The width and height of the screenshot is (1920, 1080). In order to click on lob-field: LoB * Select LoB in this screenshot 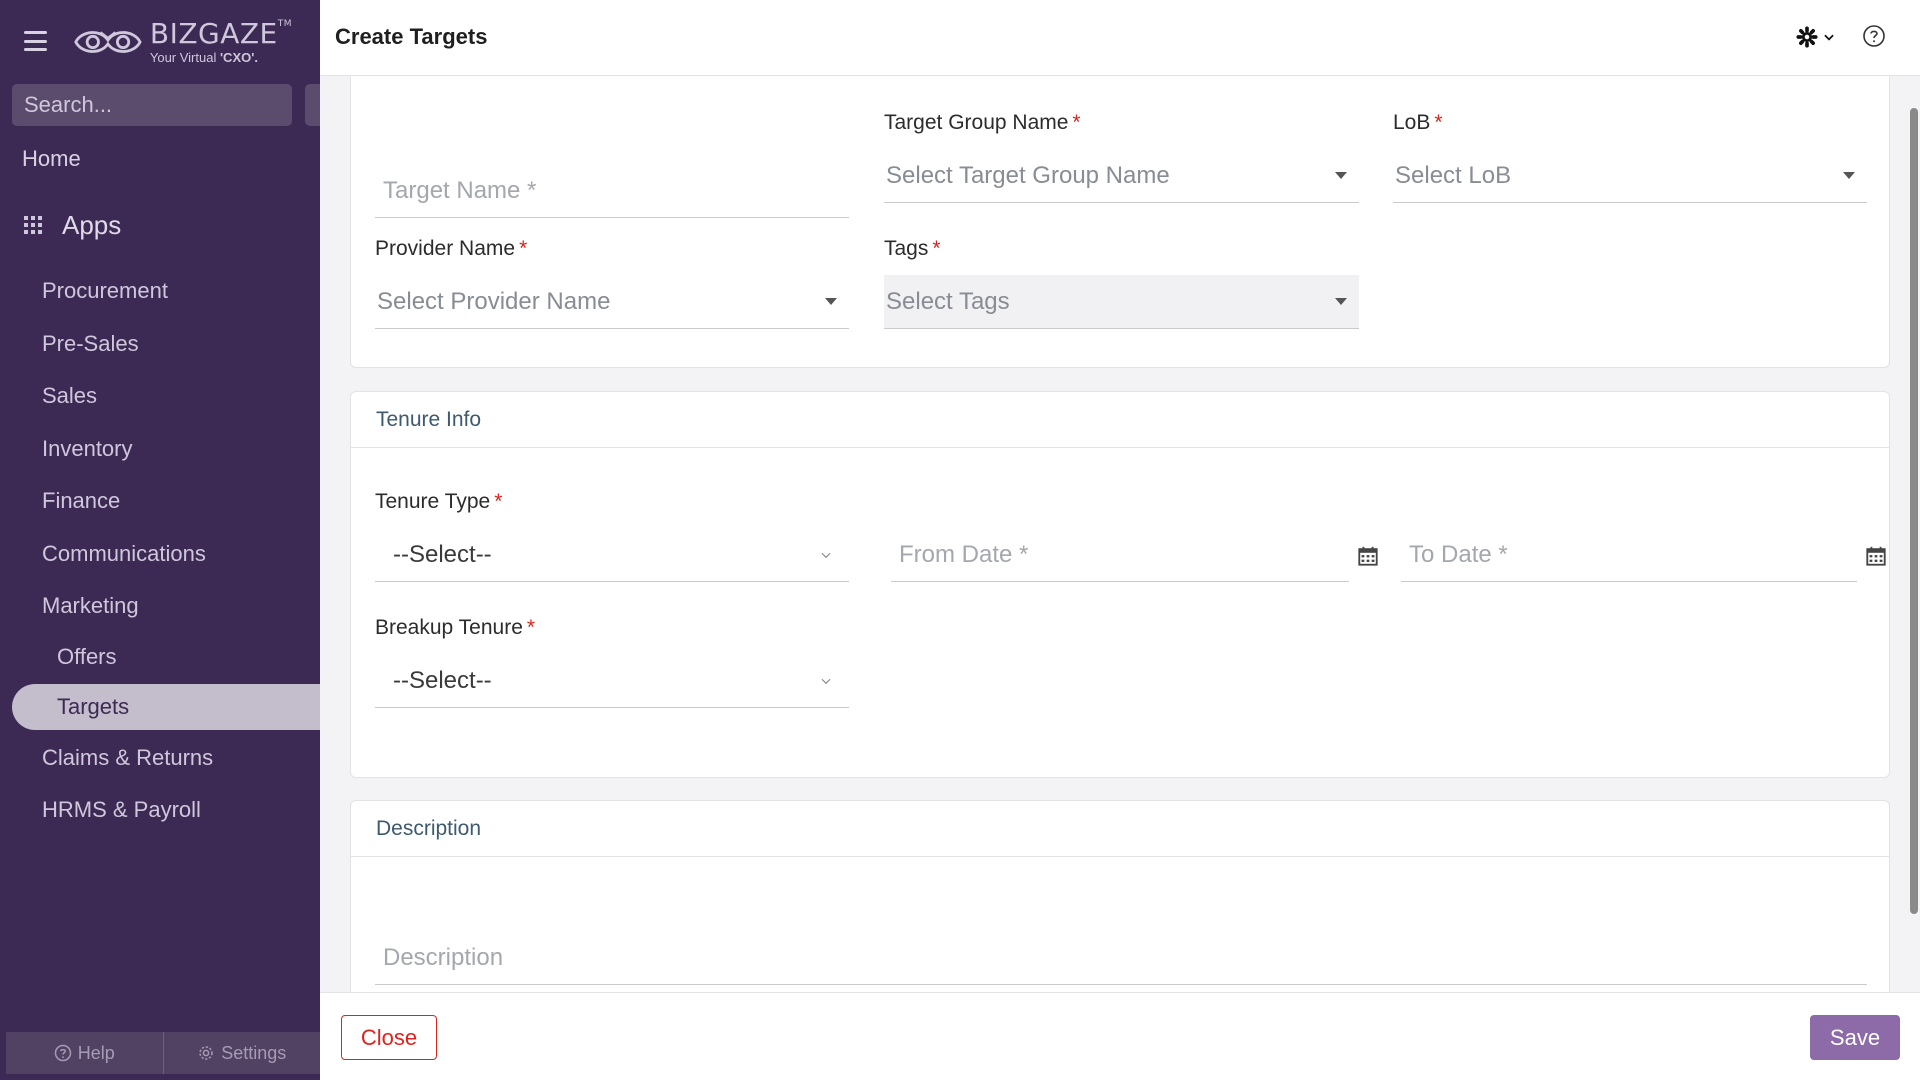, I will do `click(1630, 176)`.